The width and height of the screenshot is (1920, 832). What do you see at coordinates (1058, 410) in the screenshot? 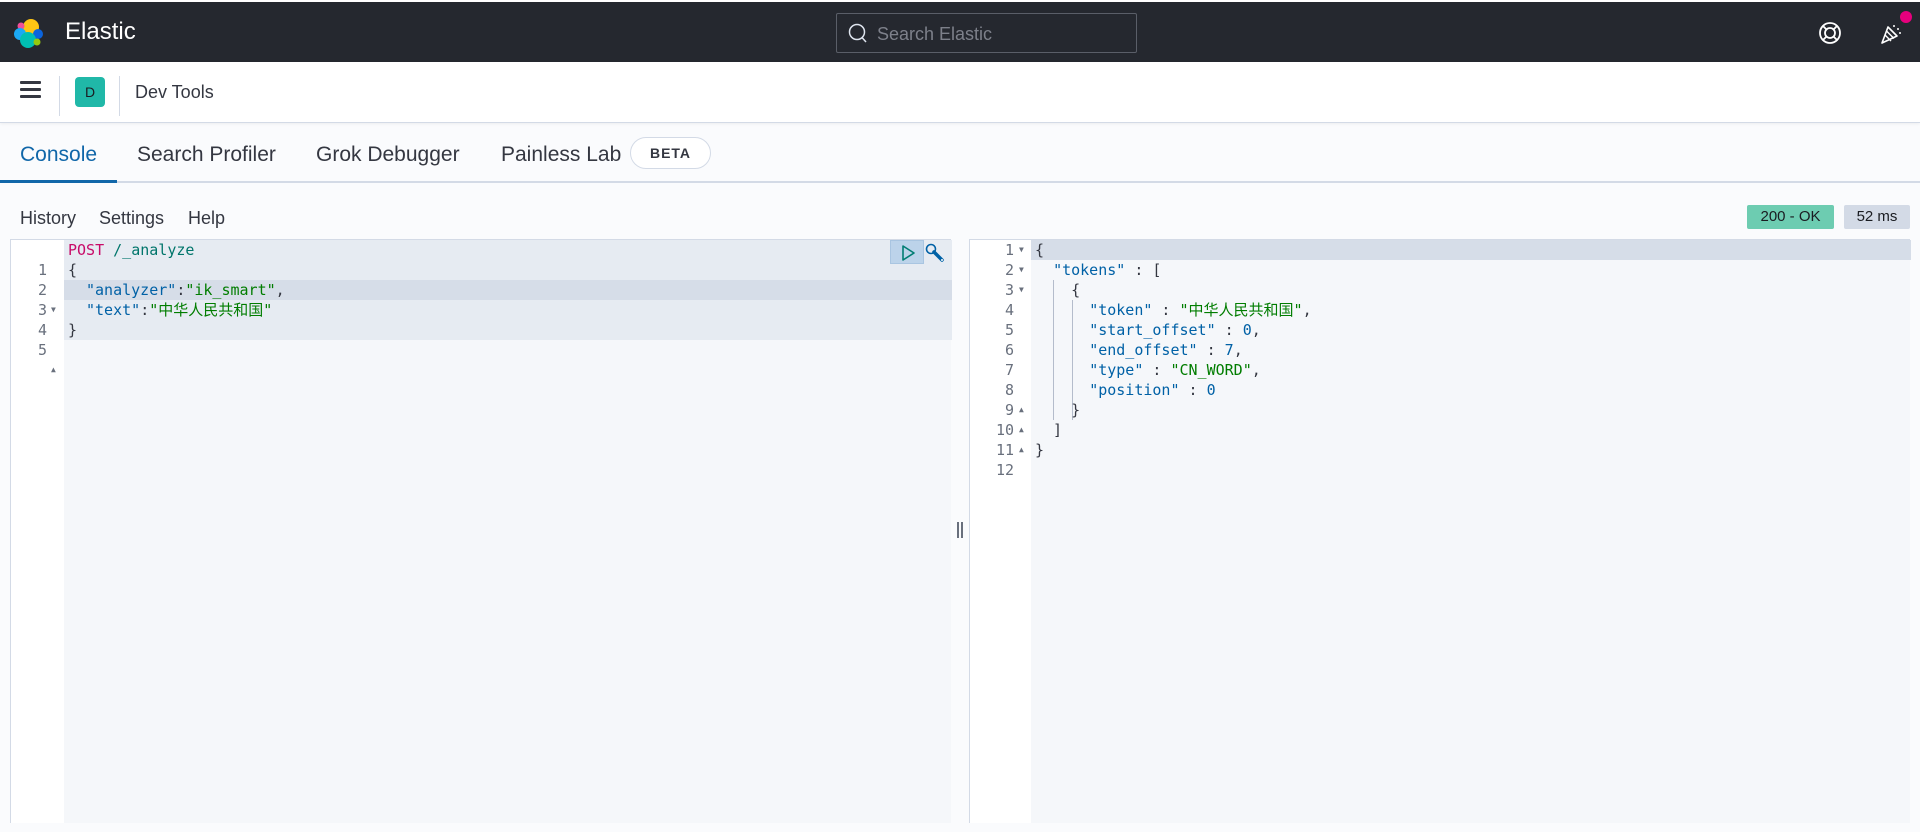
I see `token-close-brace: }` at bounding box center [1058, 410].